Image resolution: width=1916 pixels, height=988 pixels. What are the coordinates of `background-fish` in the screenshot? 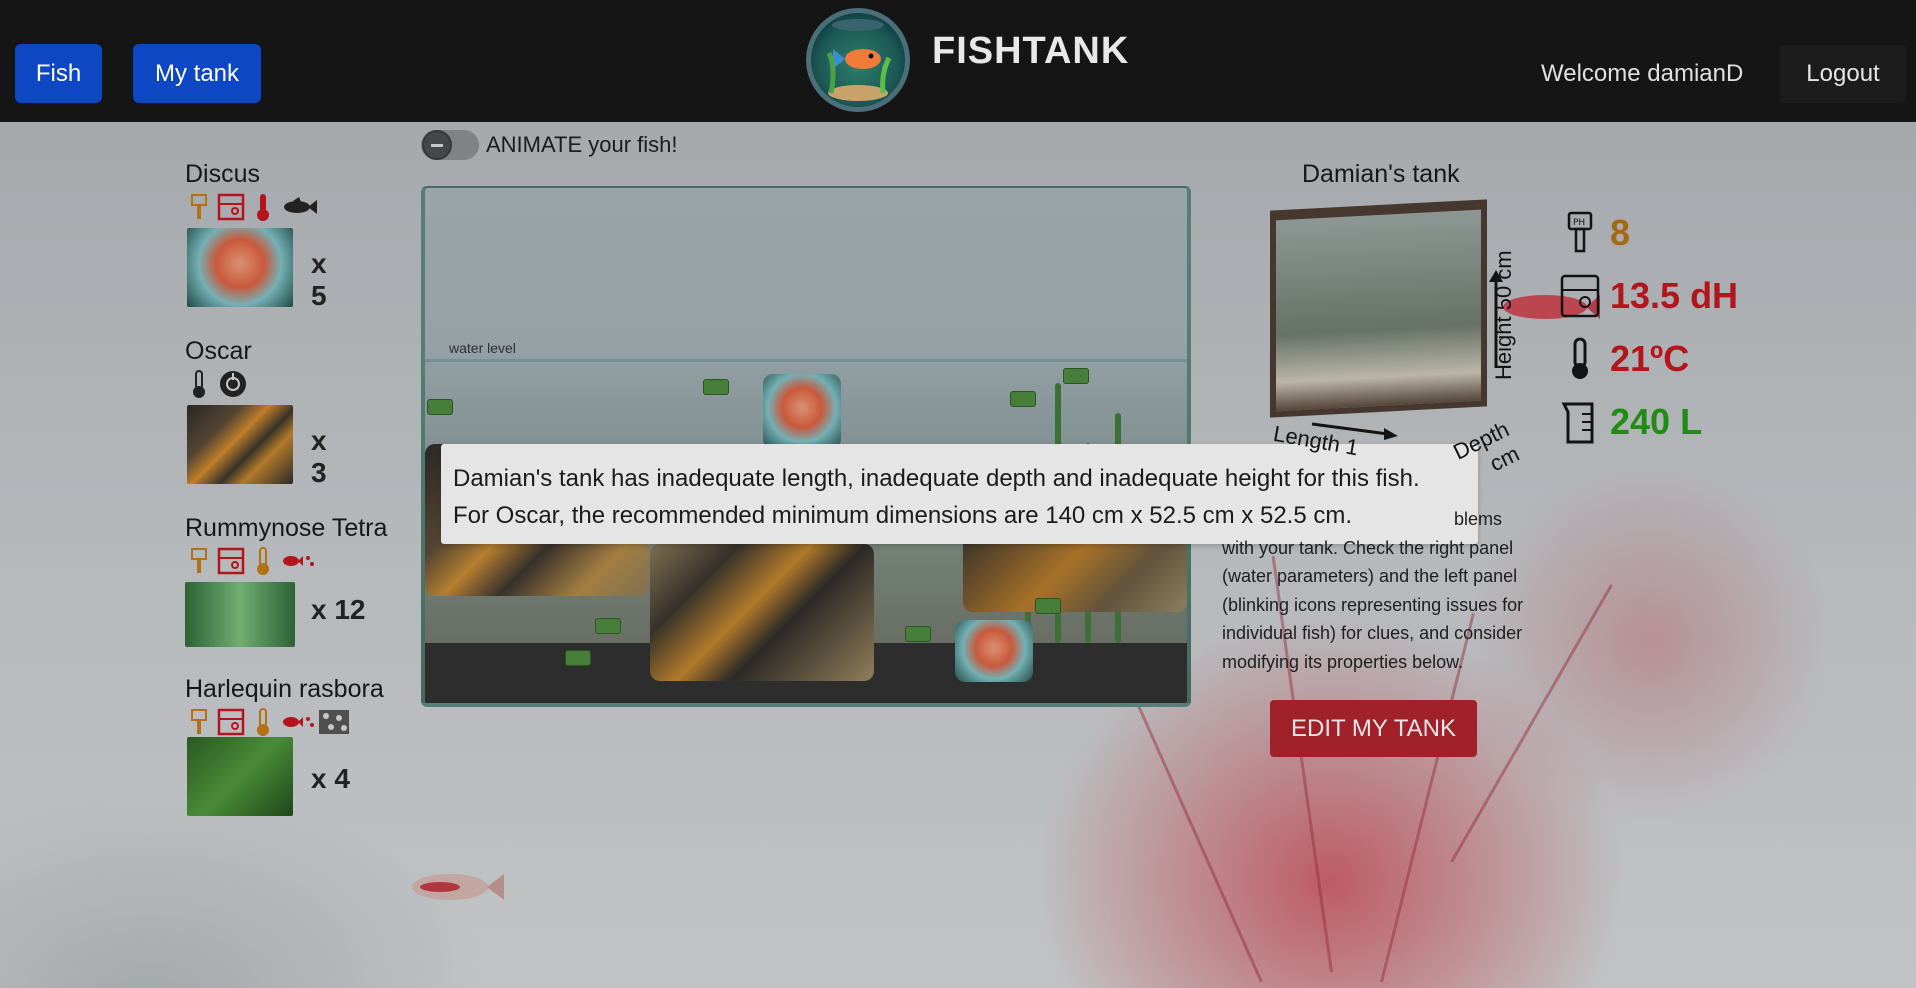 It's located at (458, 887).